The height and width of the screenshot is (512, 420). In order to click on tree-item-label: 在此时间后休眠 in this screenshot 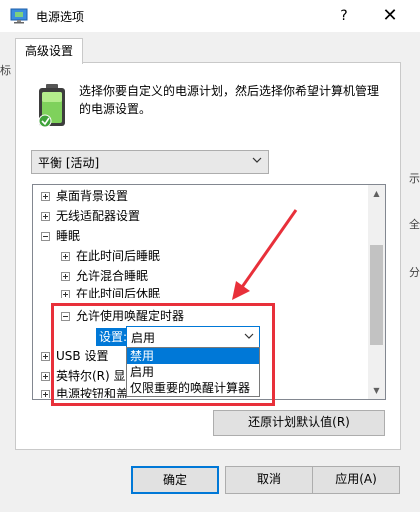, I will do `click(118, 292)`.